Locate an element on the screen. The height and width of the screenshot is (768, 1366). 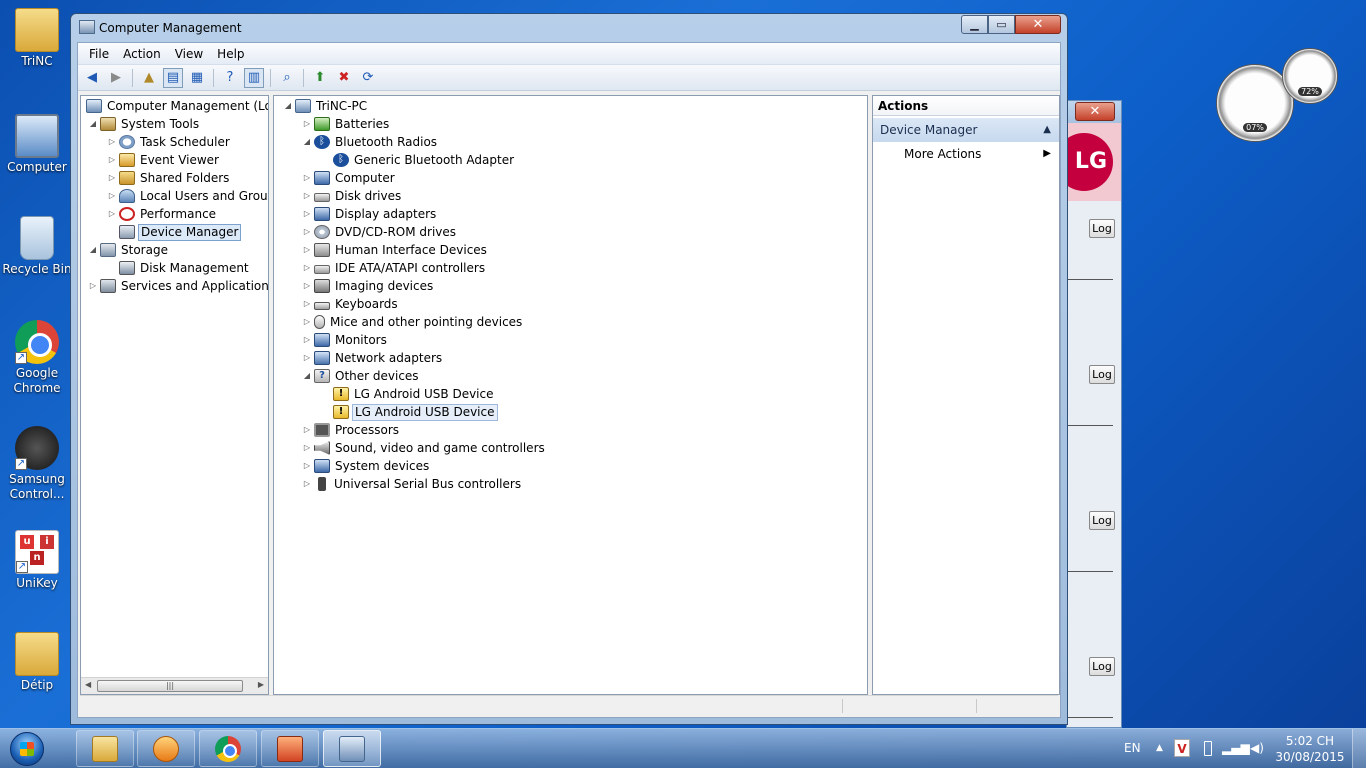
device-category: ▷ Keyboards is located at coordinates (570, 304).